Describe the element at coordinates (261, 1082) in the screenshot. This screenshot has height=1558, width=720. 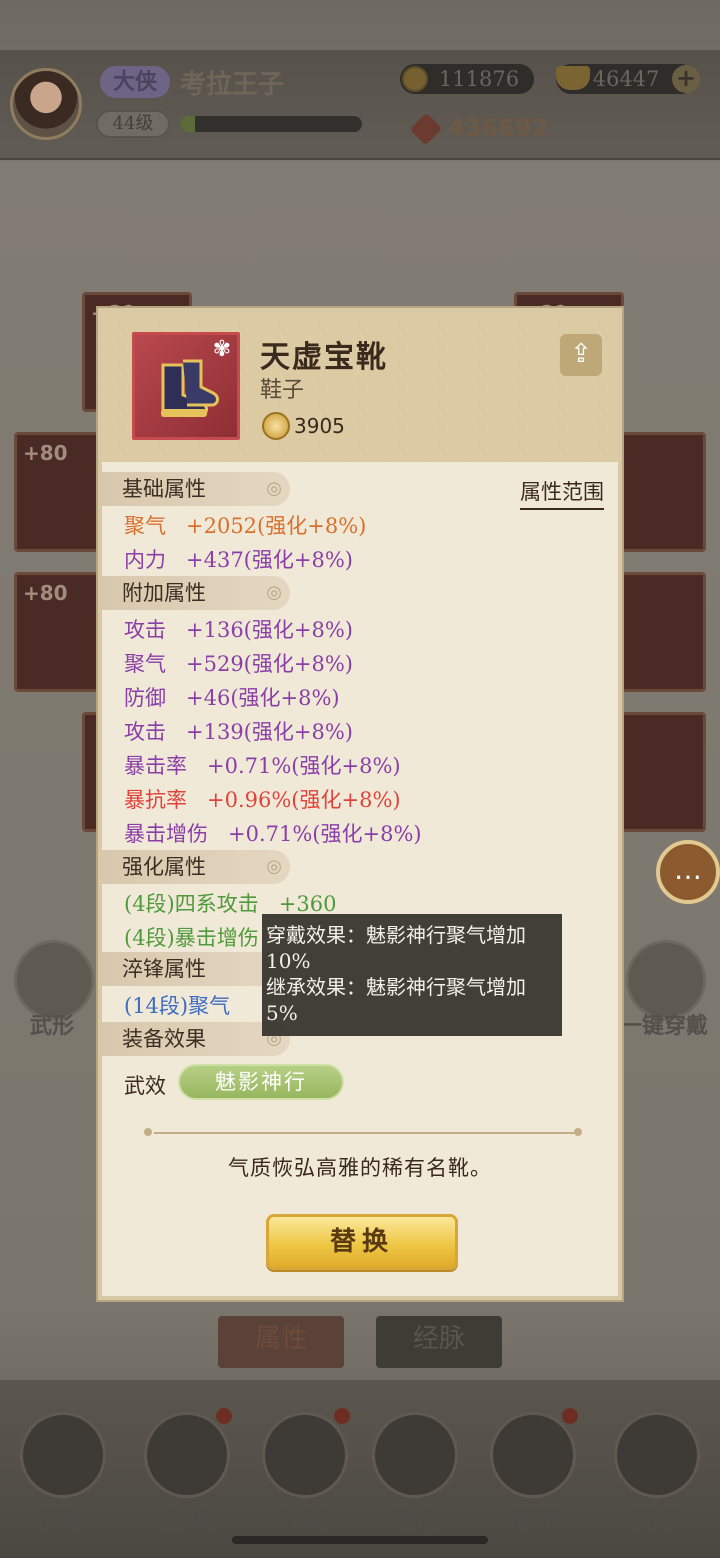
I see `wuxiao-chip: 魅影神行` at that location.